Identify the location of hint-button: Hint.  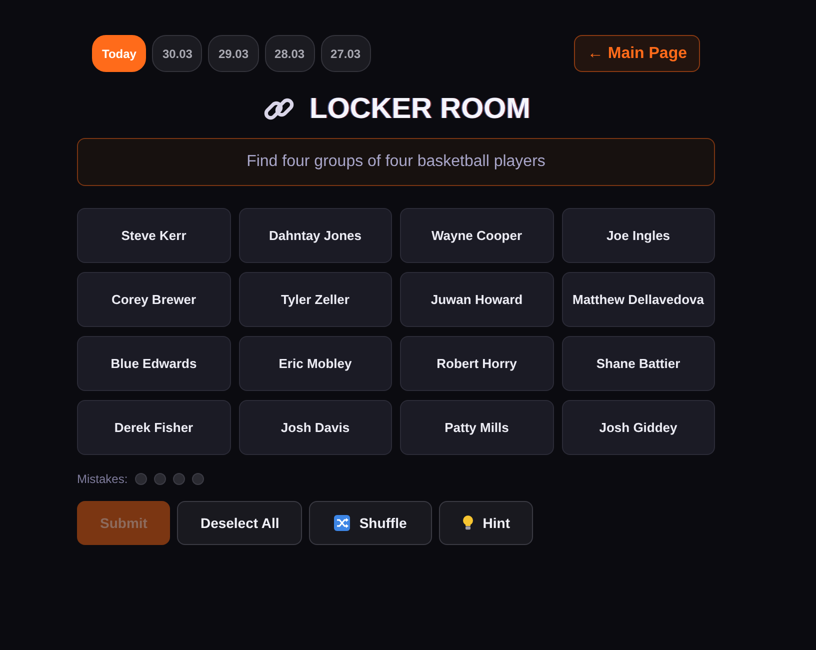
(485, 523).